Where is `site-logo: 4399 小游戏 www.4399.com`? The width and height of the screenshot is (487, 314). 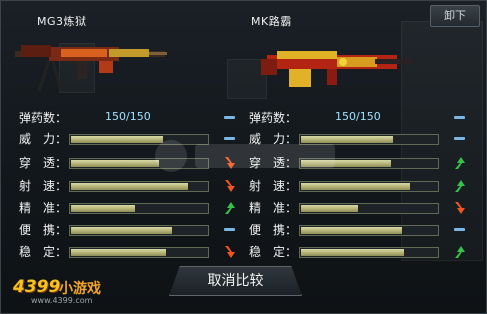
site-logo: 4399 小游戏 www.4399.com is located at coordinates (62, 291).